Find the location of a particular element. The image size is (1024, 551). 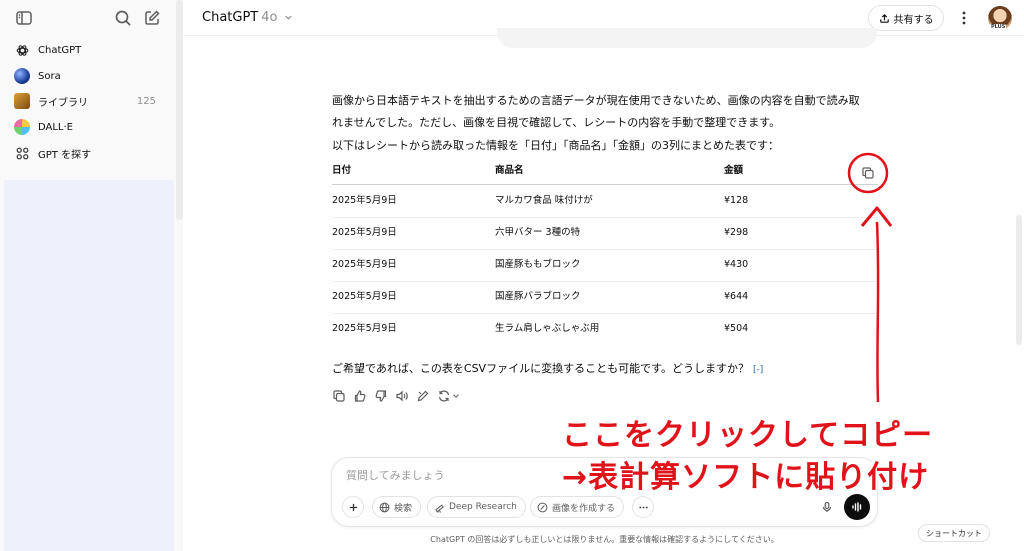

annotation-arrow-shaft is located at coordinates (877, 312).